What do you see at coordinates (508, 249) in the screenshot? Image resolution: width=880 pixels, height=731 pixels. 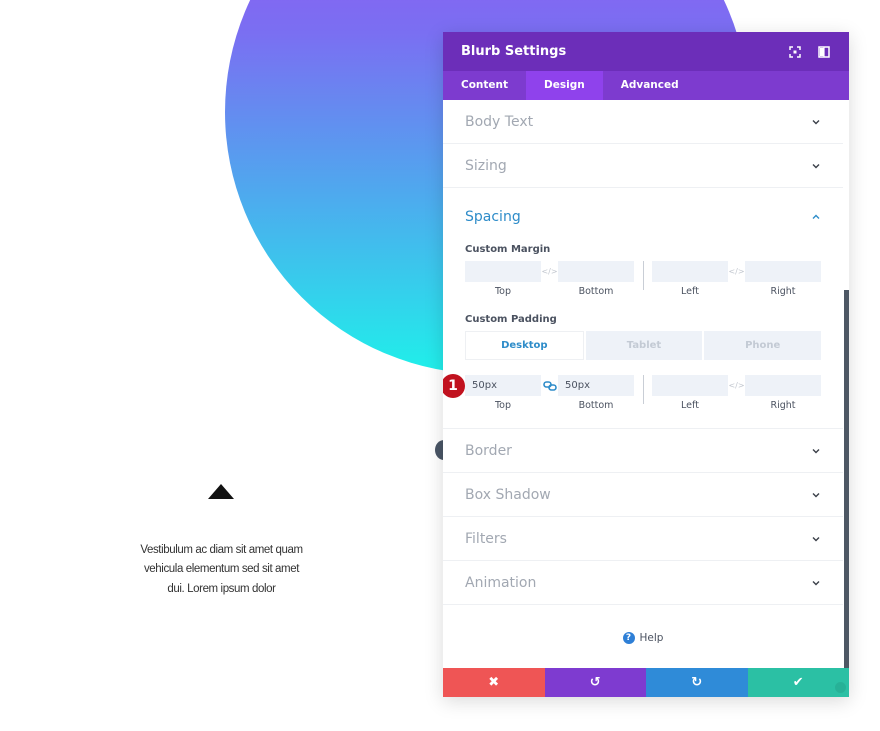 I see `custom-margin-label: Custom Margin` at bounding box center [508, 249].